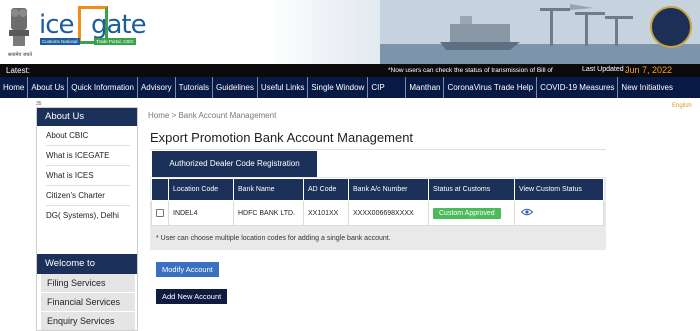 Image resolution: width=700 pixels, height=331 pixels. I want to click on logo-text-gate: gate, so click(119, 25).